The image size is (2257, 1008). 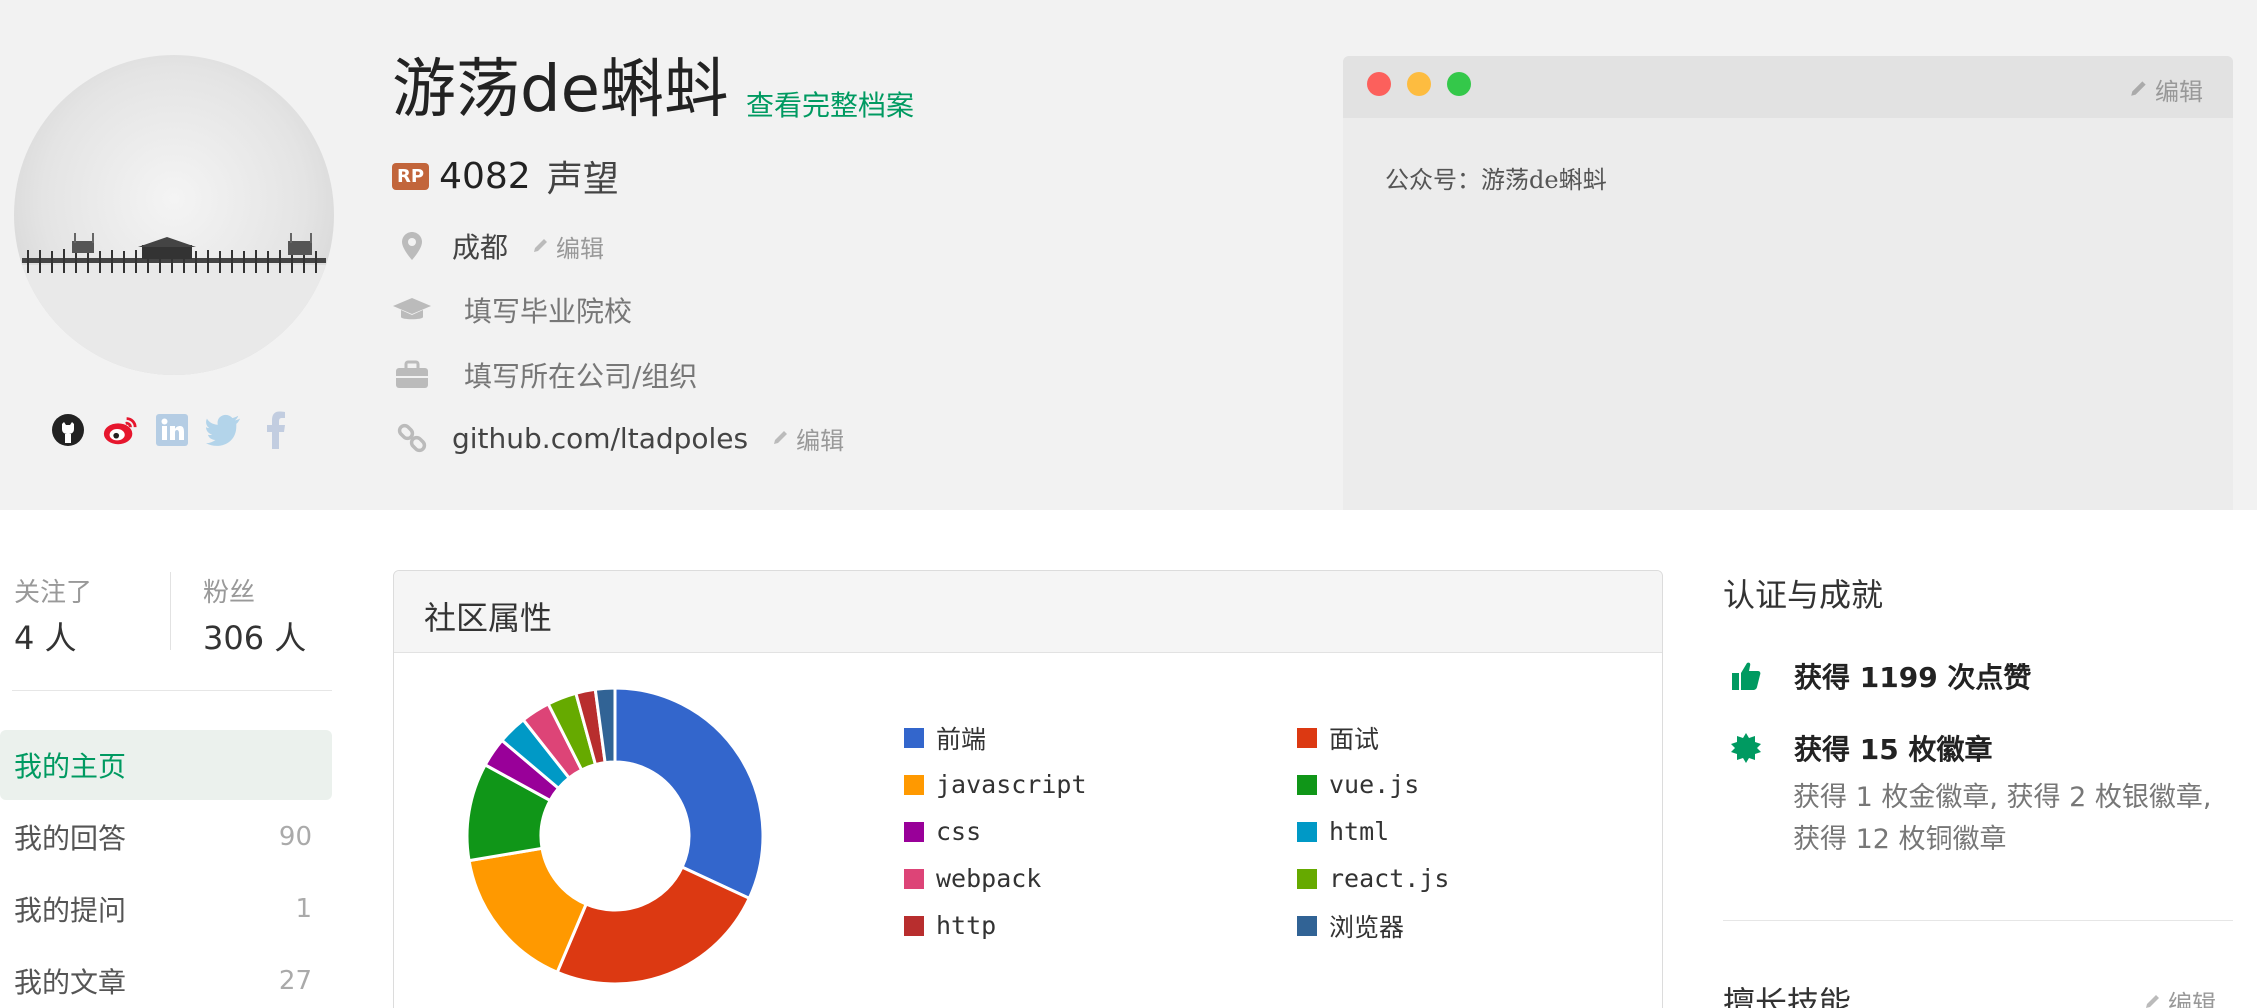 I want to click on thumbs-up-icon, so click(x=1746, y=676).